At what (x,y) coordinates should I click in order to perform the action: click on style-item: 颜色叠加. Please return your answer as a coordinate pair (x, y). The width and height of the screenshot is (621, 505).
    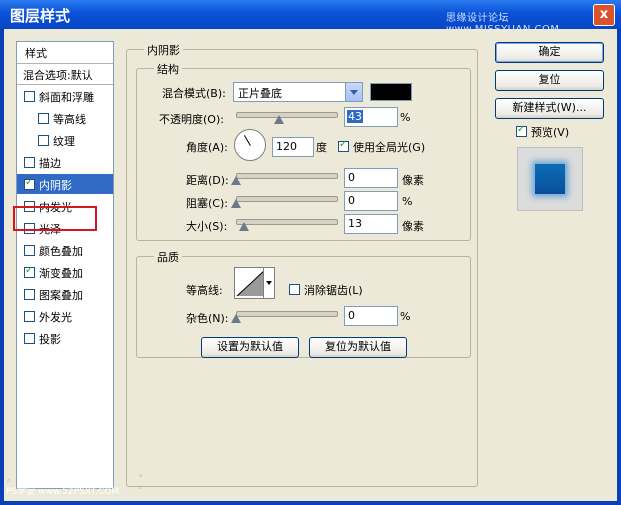
    Looking at the image, I should click on (65, 250).